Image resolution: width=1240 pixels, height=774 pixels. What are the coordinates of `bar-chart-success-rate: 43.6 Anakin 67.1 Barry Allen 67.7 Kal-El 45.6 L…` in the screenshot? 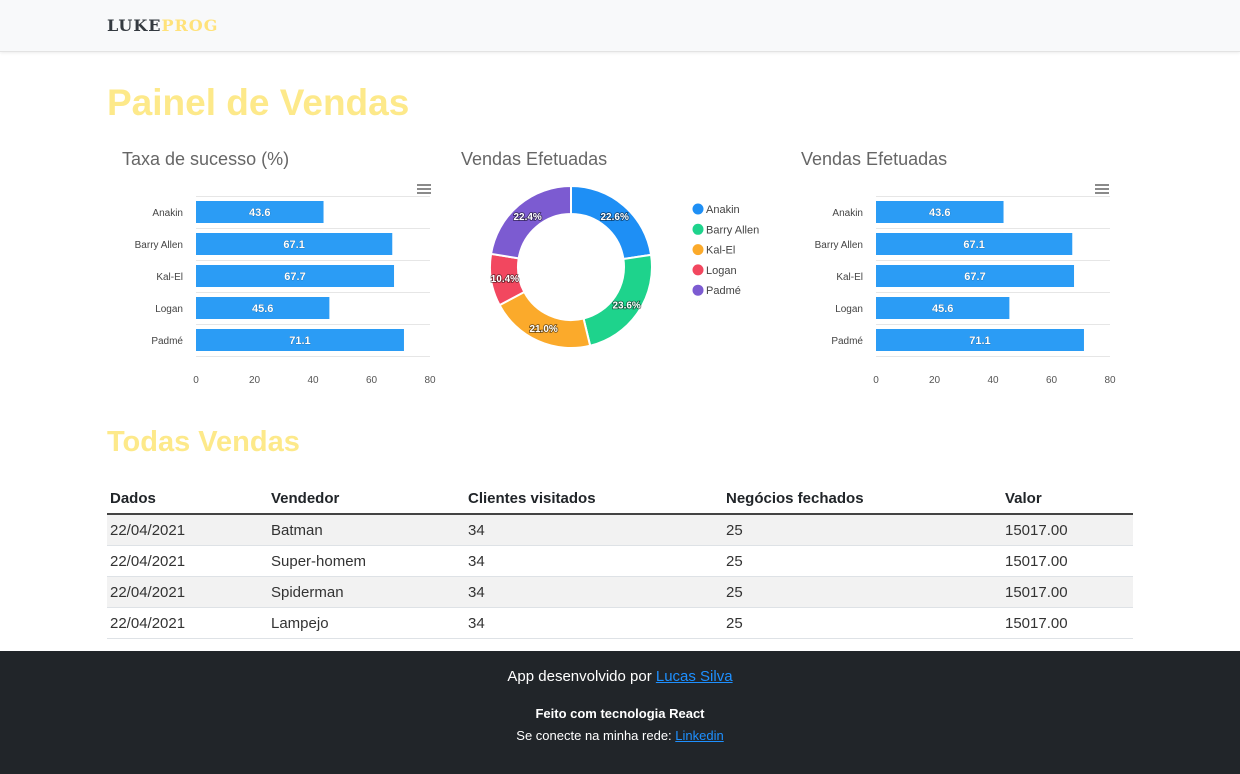 It's located at (285, 291).